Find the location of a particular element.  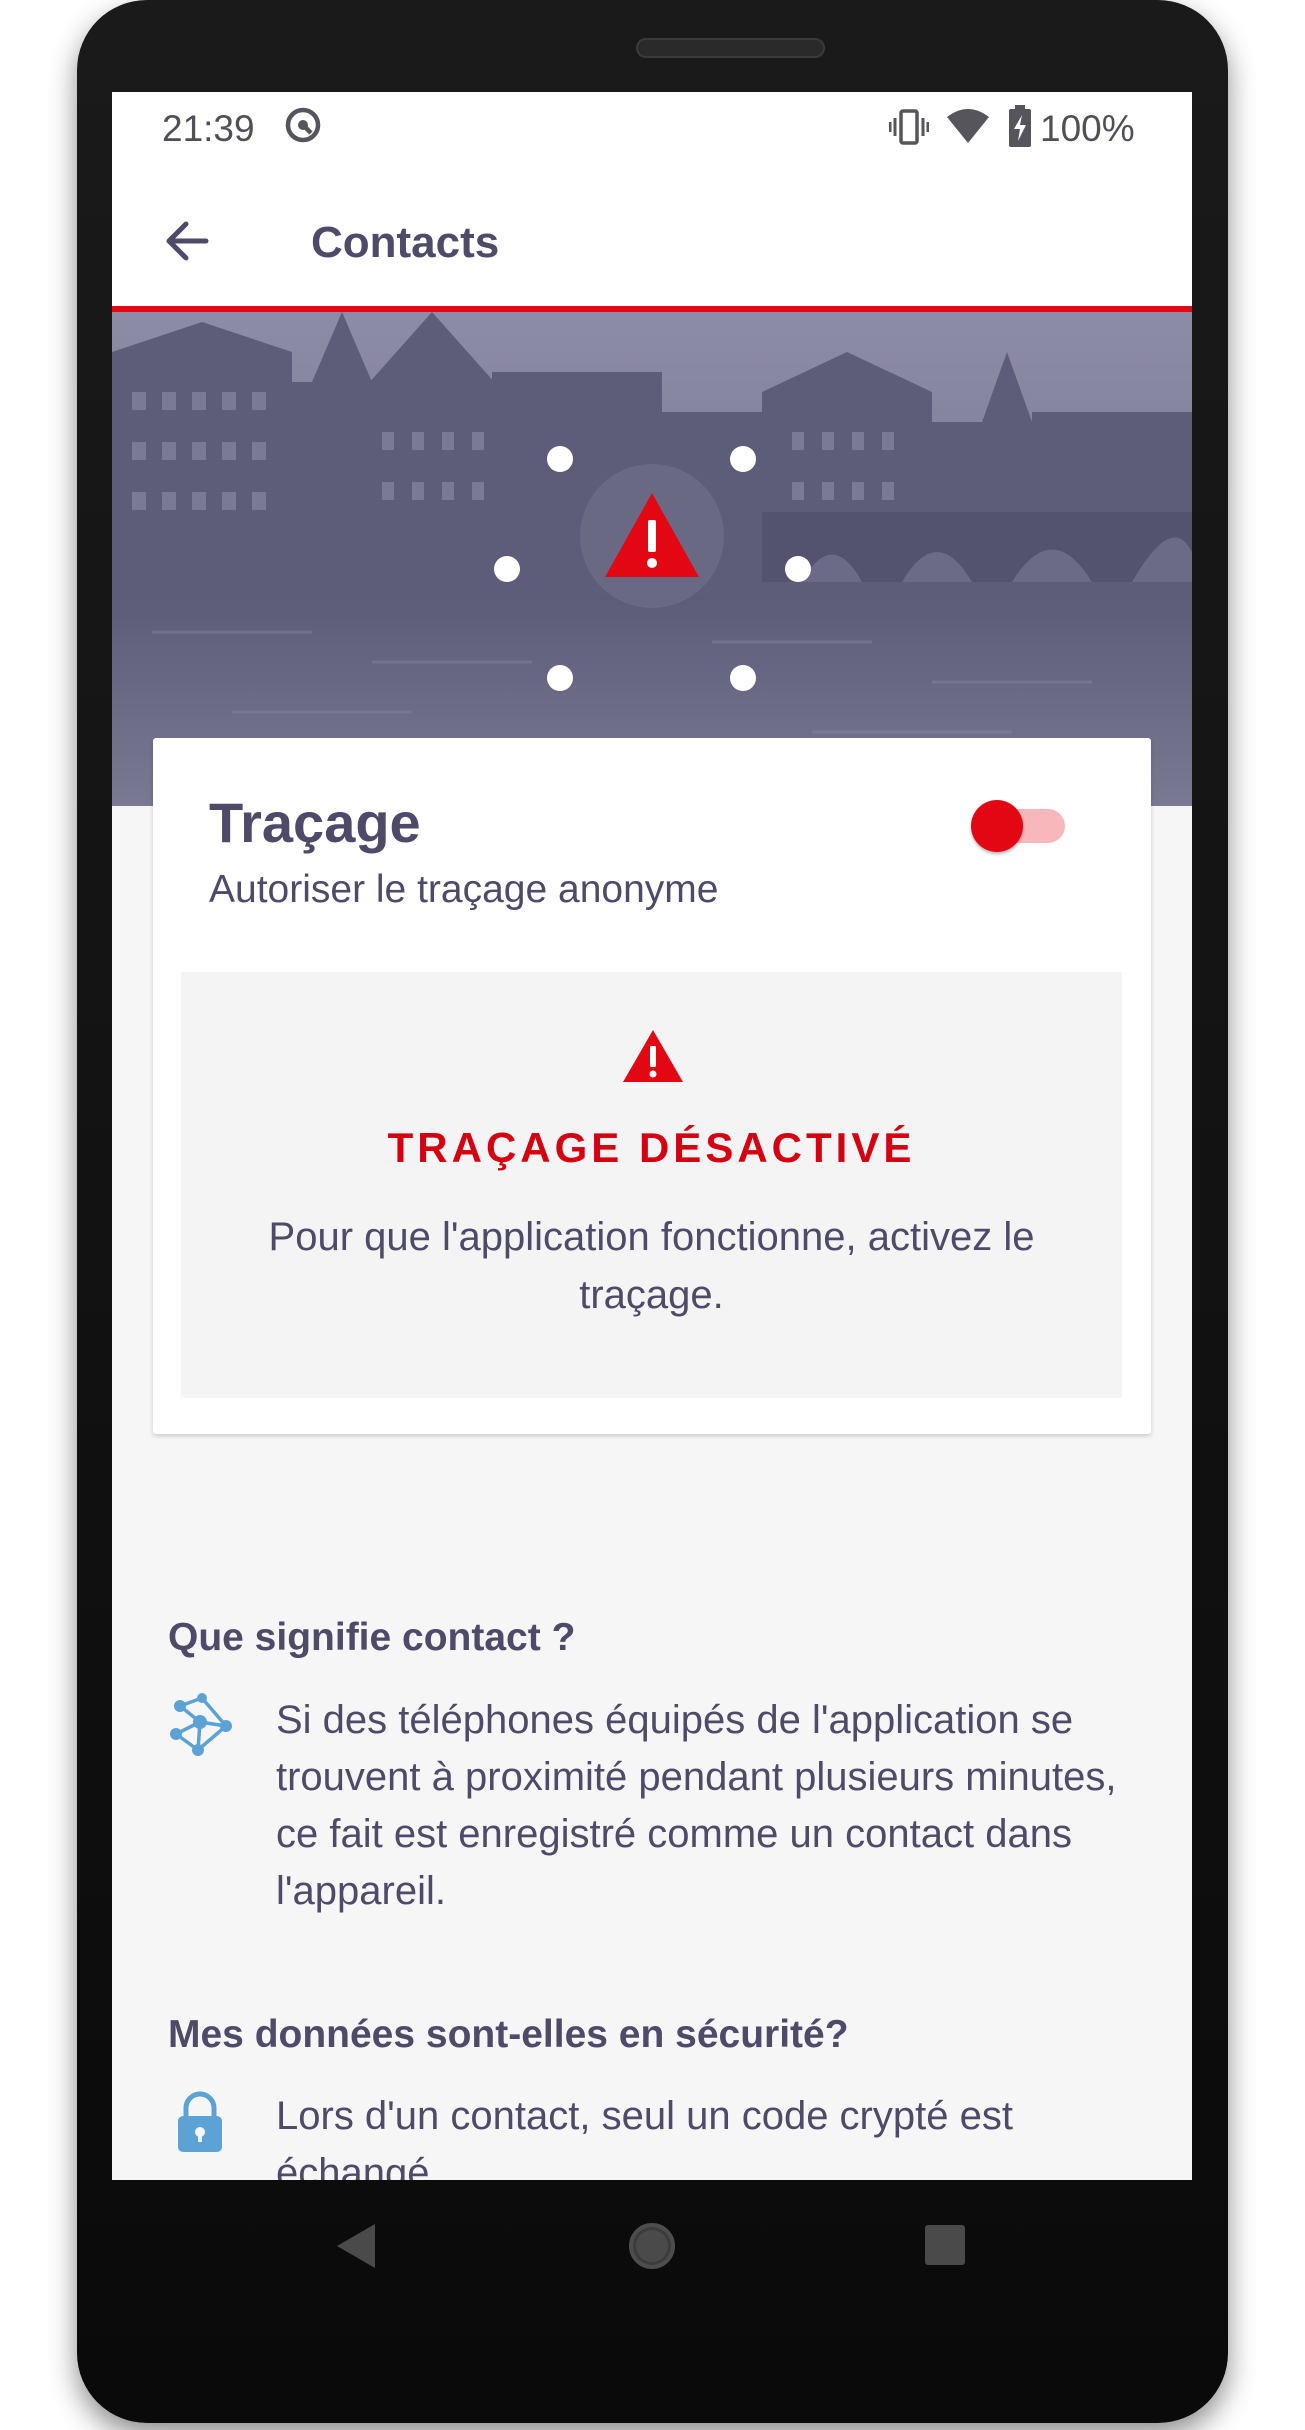

vibrate-icon is located at coordinates (909, 127).